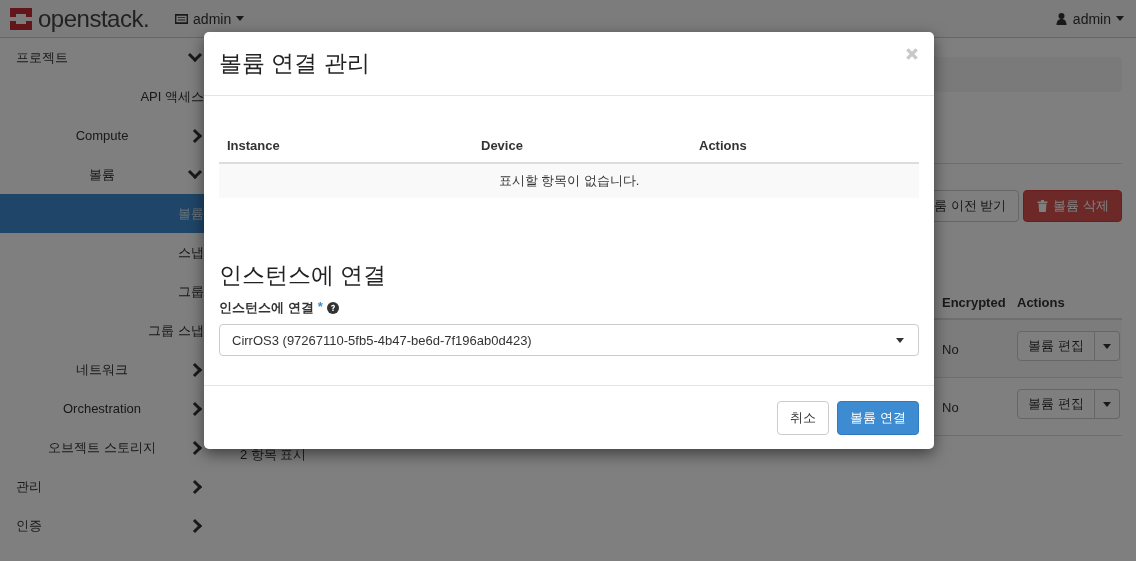 The image size is (1136, 561). Describe the element at coordinates (21, 18) in the screenshot. I see `logo-icon` at that location.